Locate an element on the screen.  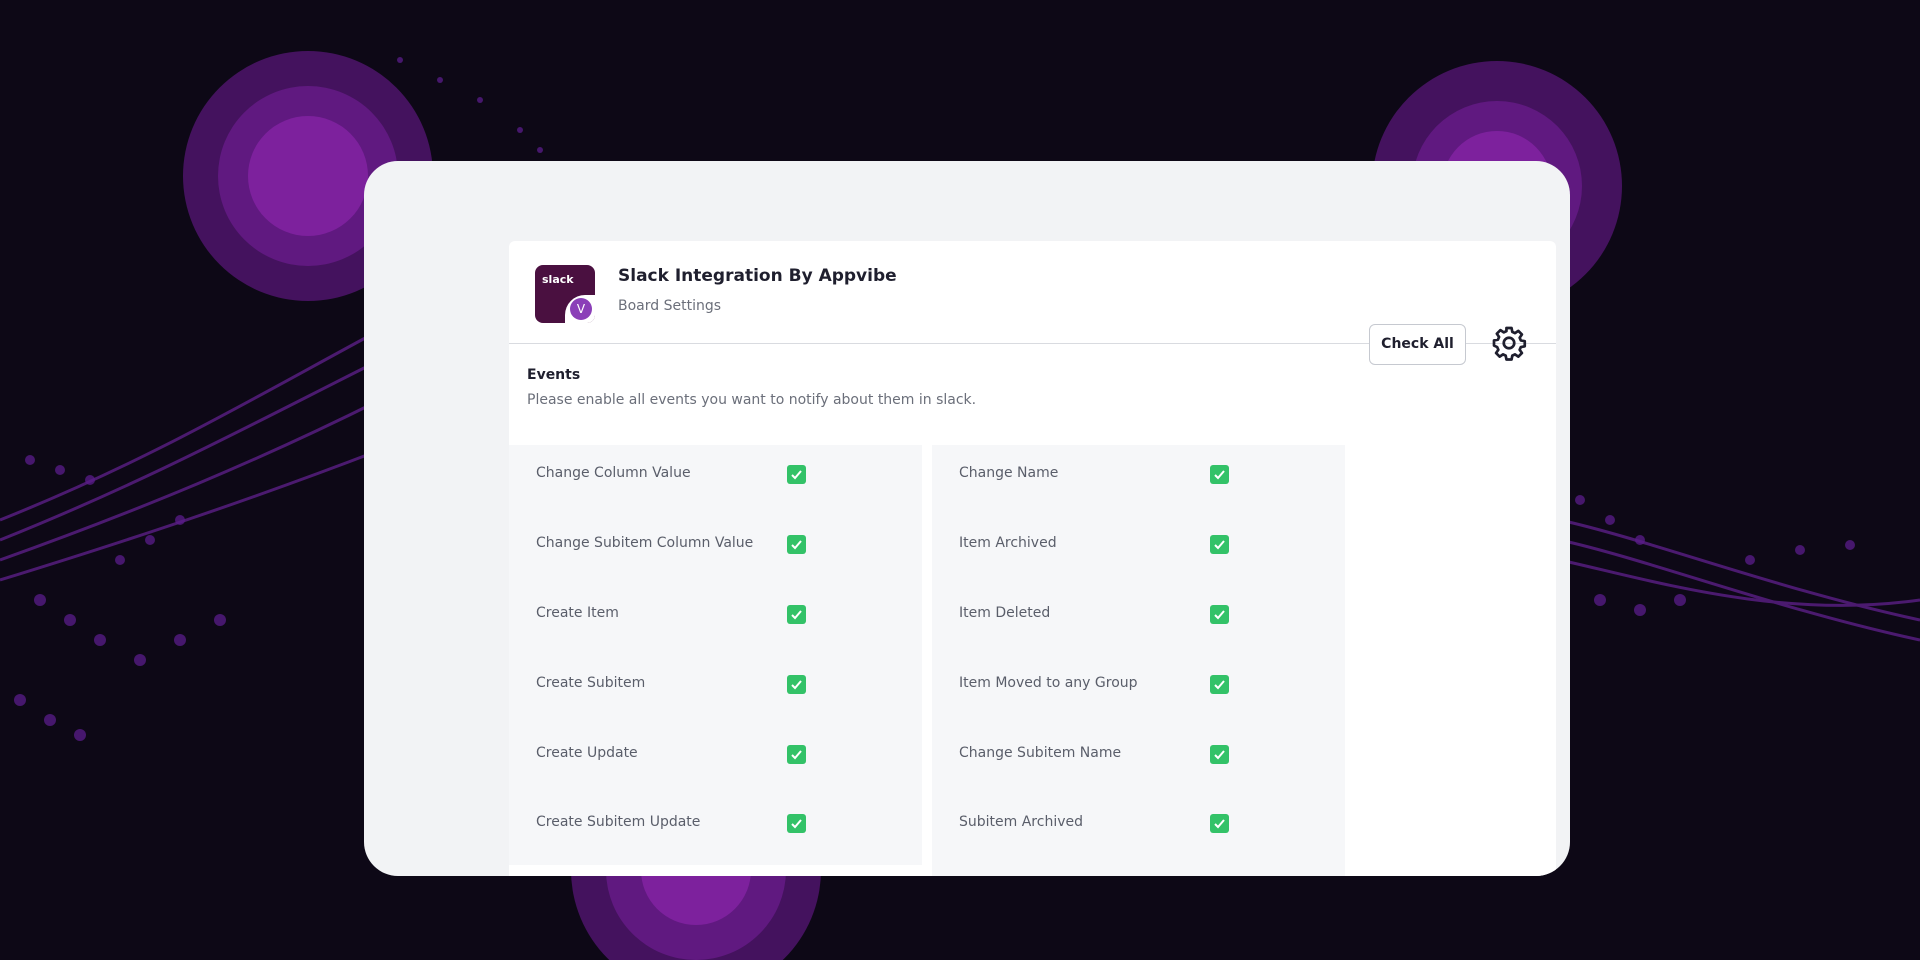
appvibe-badge: V is located at coordinates (580, 309).